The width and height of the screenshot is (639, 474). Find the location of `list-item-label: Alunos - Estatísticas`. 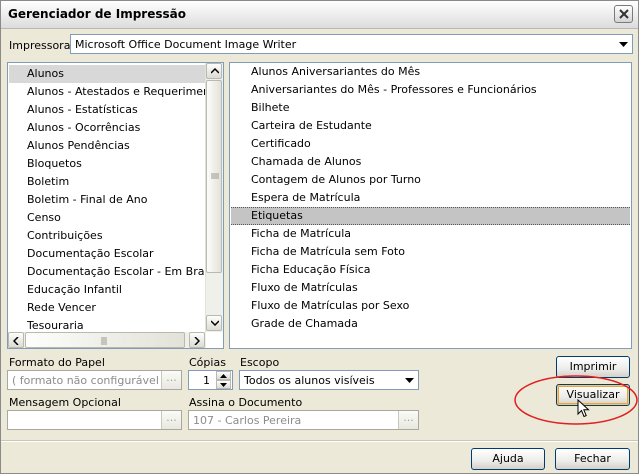

list-item-label: Alunos - Estatísticas is located at coordinates (82, 109).